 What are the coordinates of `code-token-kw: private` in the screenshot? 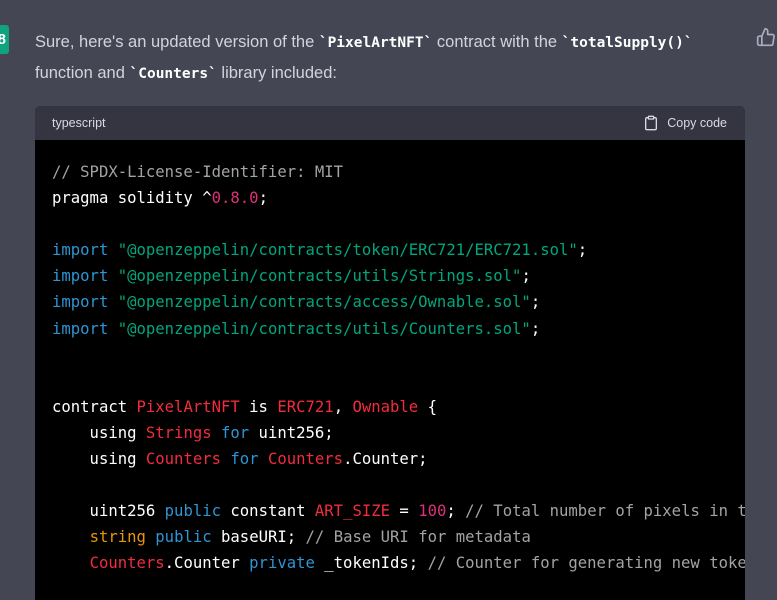 It's located at (282, 563).